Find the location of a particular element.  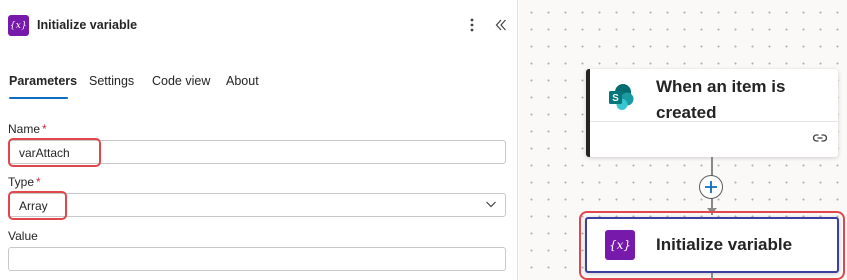

type-field-label: Type * is located at coordinates (24, 182).